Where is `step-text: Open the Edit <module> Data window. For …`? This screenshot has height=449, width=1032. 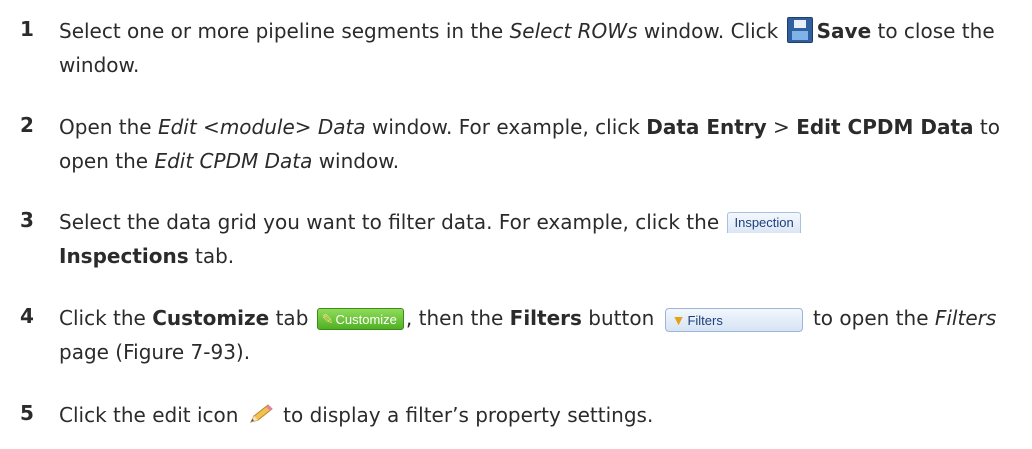
step-text: Open the Edit <module> Data window. For … is located at coordinates (529, 144).